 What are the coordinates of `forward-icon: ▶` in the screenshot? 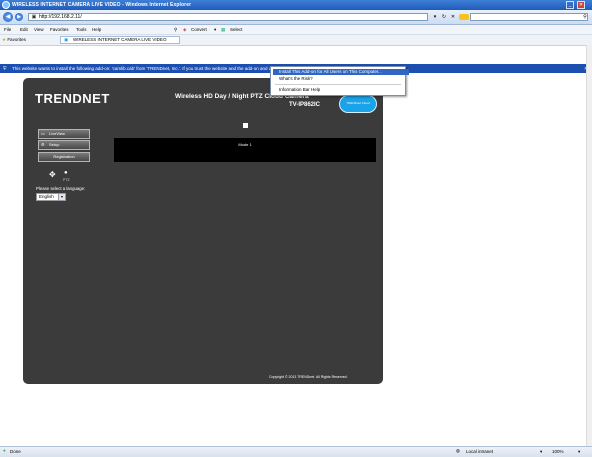 It's located at (19, 17).